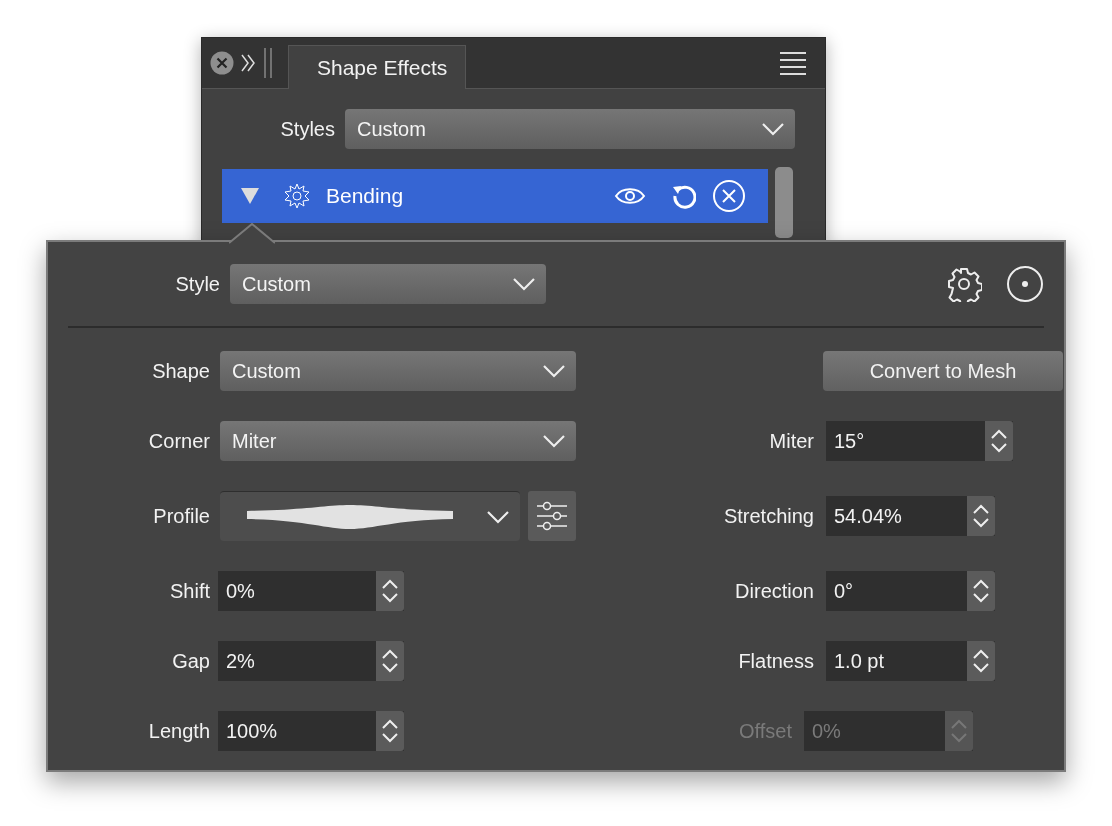 The width and height of the screenshot is (1112, 826). Describe the element at coordinates (307, 129) in the screenshot. I see `styles-label: Styles` at that location.